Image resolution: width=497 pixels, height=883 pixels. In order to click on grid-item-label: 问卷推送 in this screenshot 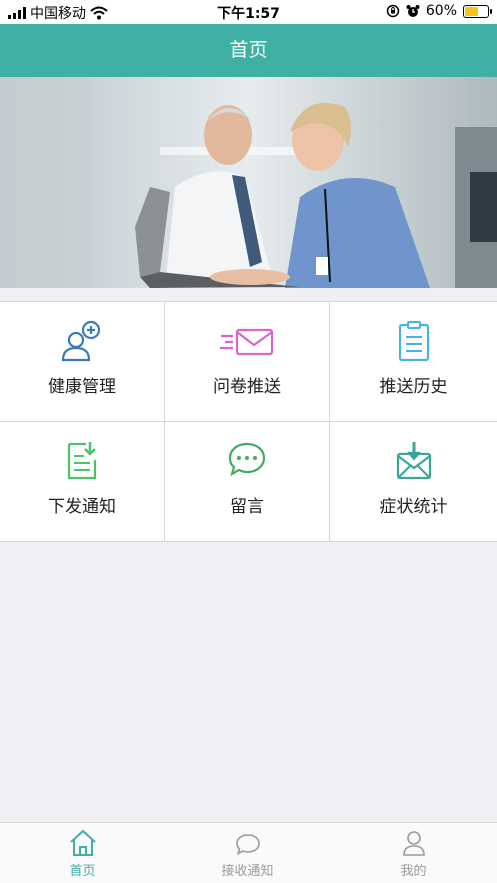, I will do `click(247, 387)`.